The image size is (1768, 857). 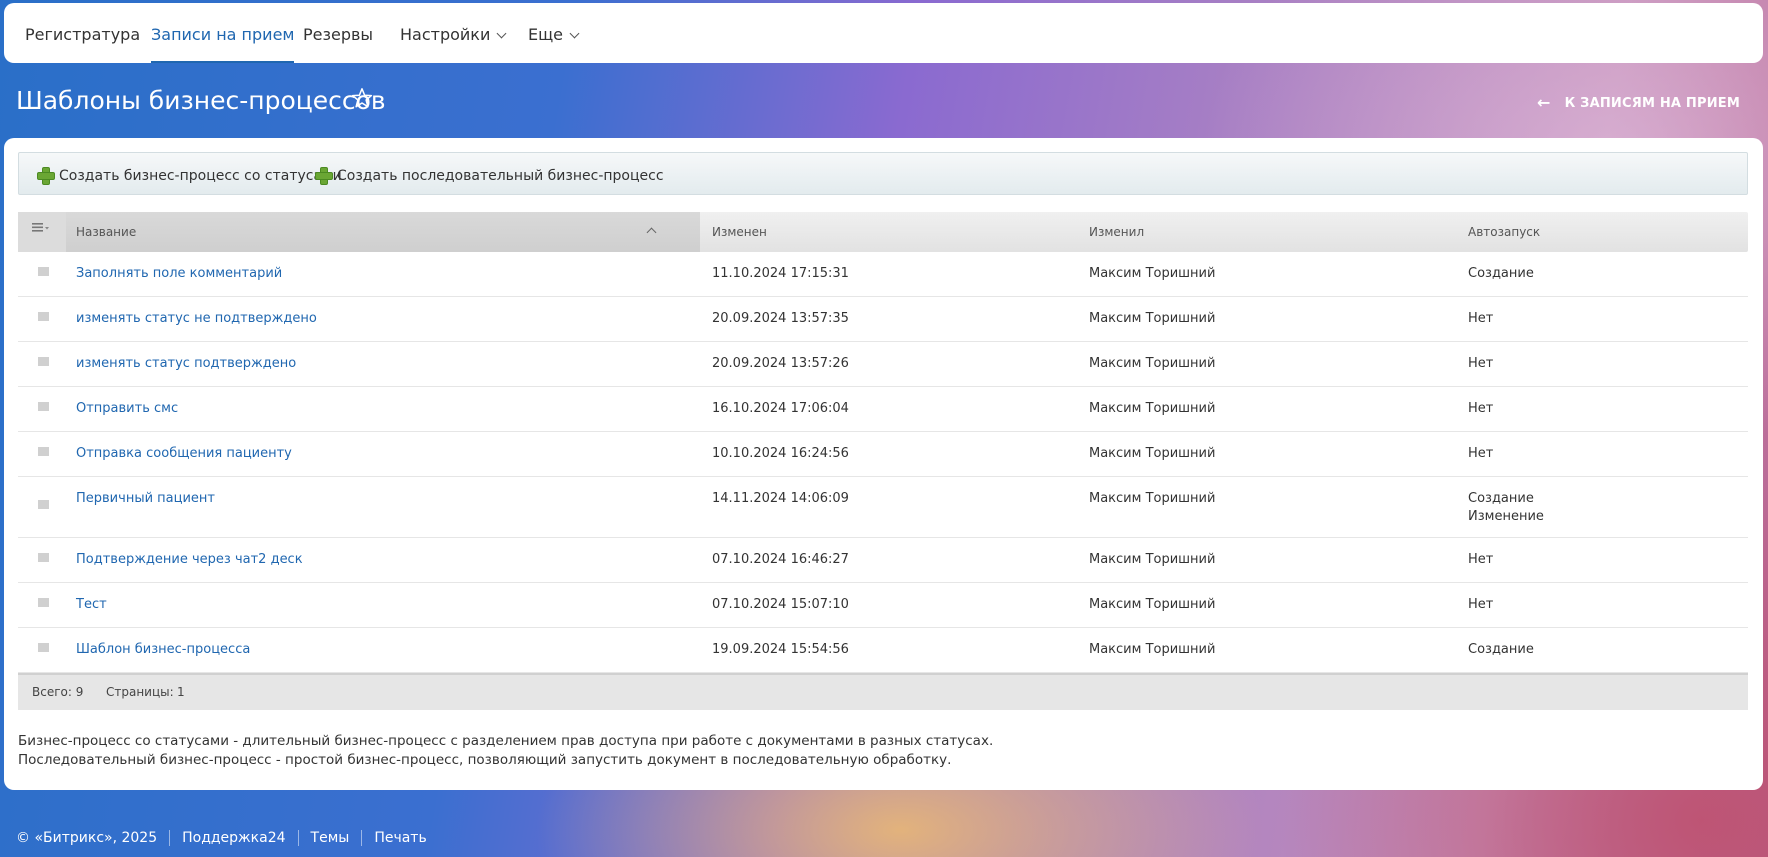 I want to click on template-name-link: изменять статус подтверждено, so click(x=186, y=363).